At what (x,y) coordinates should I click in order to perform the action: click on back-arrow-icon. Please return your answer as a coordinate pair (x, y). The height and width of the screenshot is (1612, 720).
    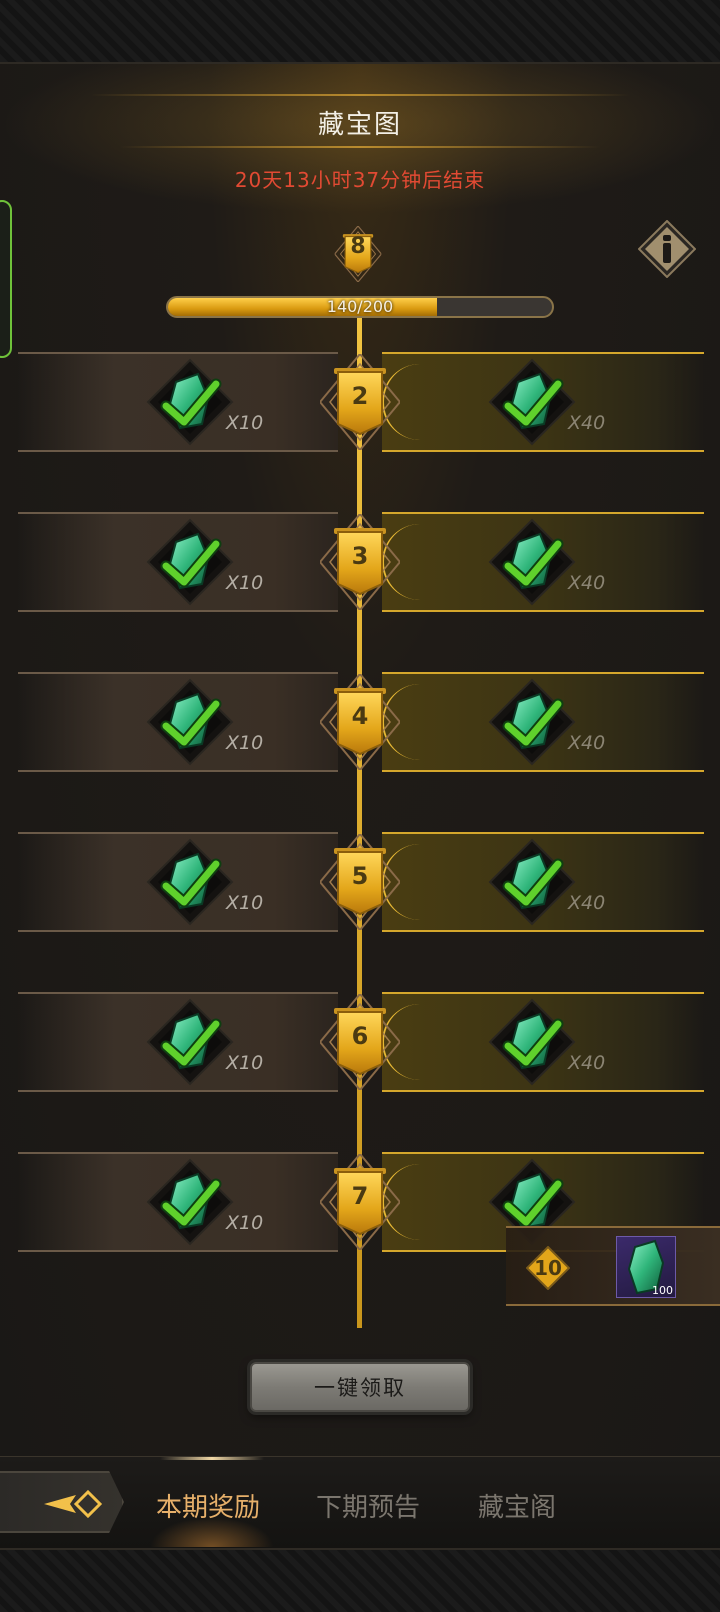
    Looking at the image, I should click on (73, 1504).